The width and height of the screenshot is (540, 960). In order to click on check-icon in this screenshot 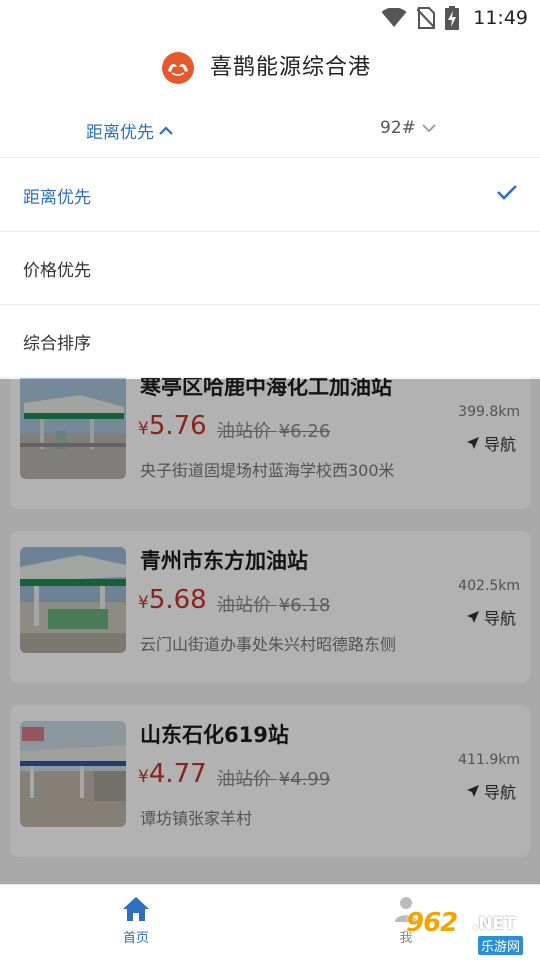, I will do `click(507, 192)`.